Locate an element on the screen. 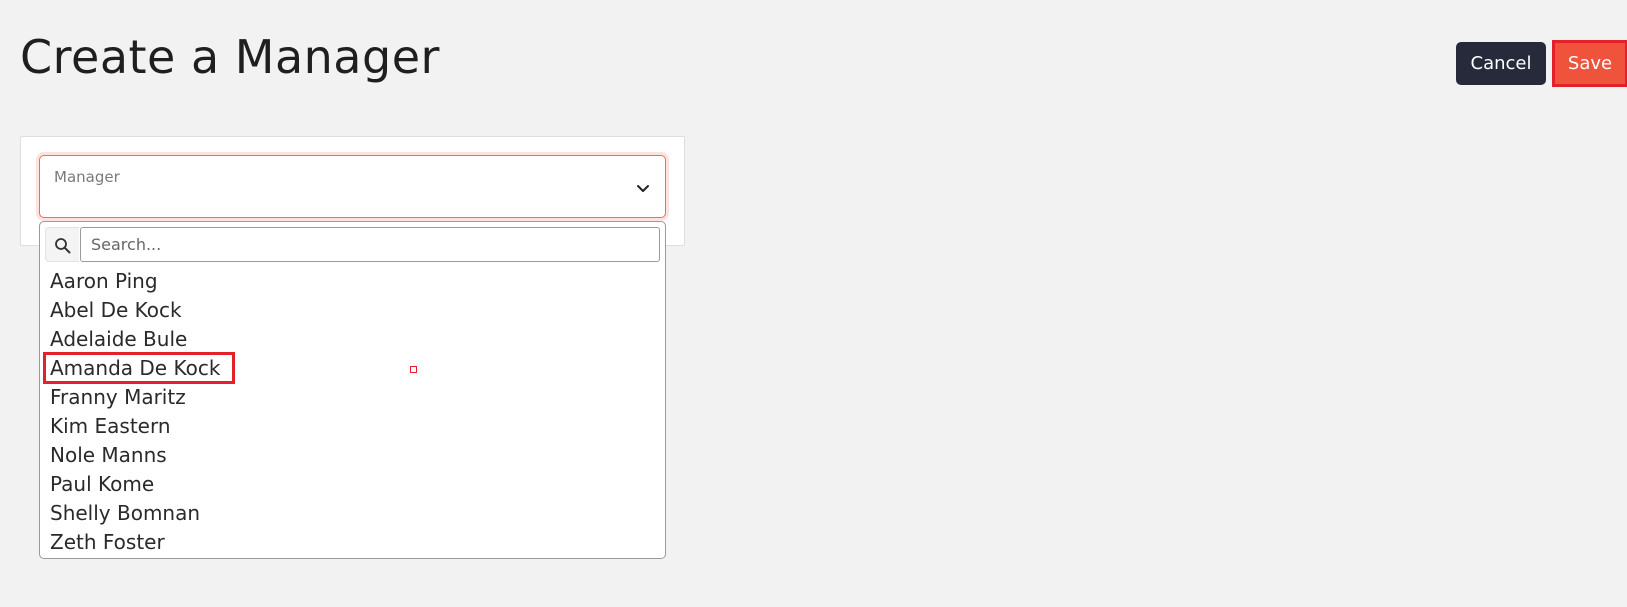  dropdown-search-row is located at coordinates (352, 244).